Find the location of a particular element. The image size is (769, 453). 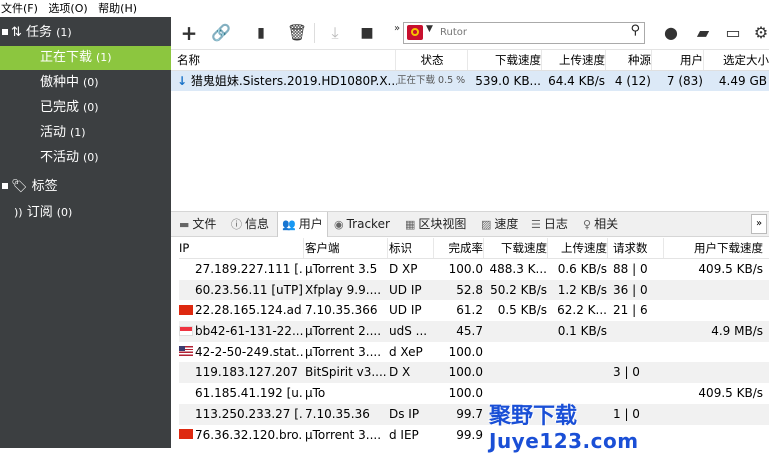

col-peers: 用户 is located at coordinates (678, 60).